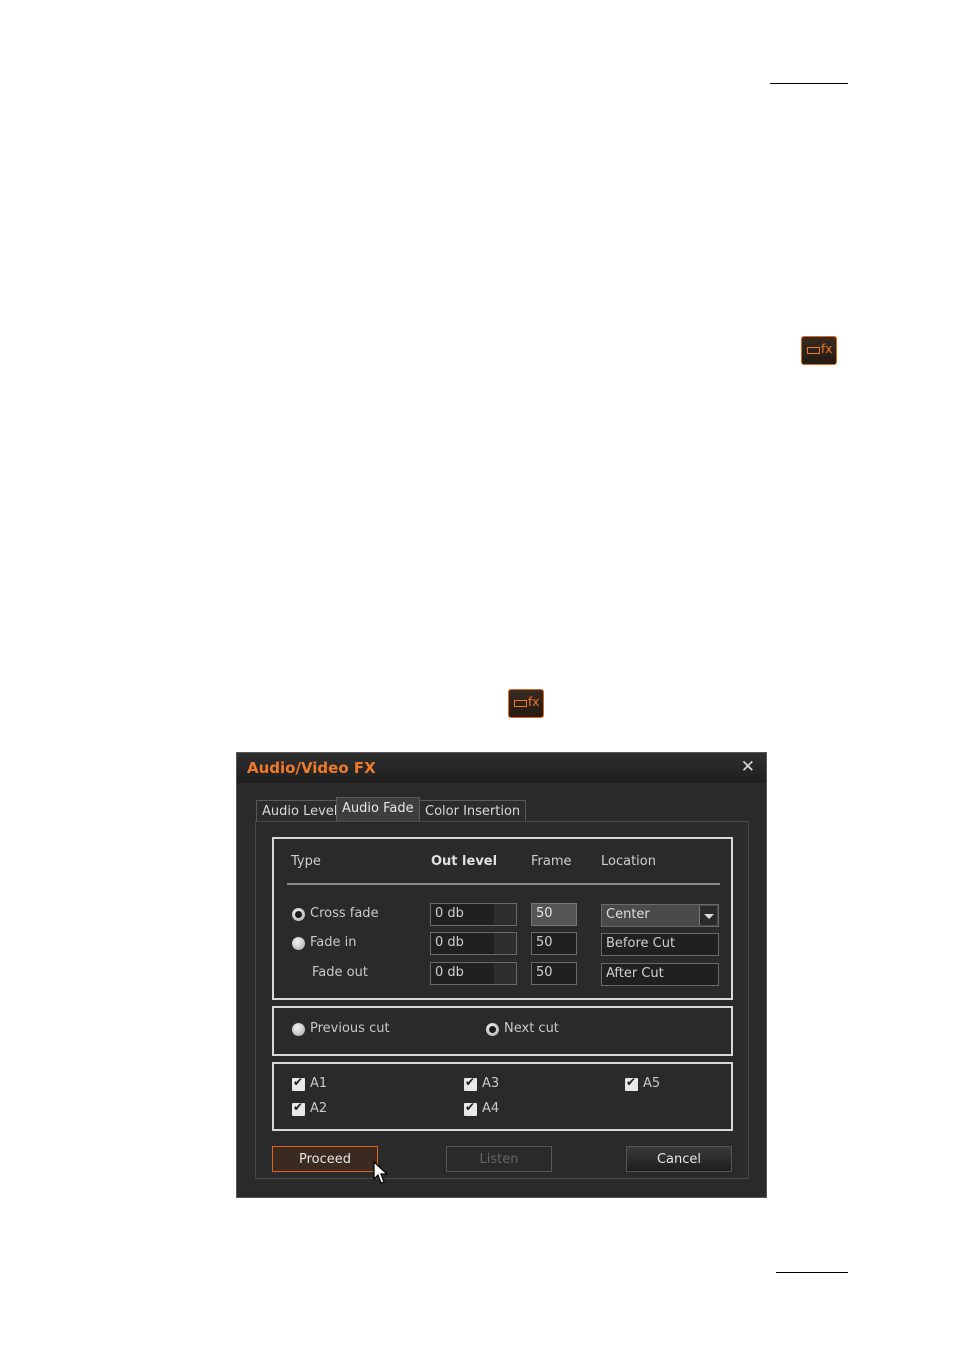  I want to click on header-type: Type, so click(306, 861).